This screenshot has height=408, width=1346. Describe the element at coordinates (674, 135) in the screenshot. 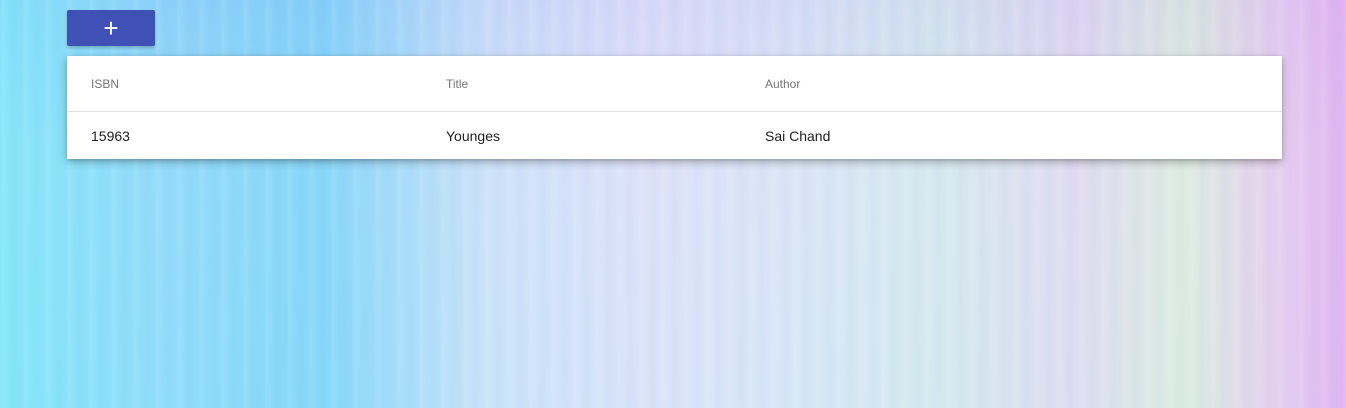

I see `table-row: 15963 Younges Sai Chand` at that location.